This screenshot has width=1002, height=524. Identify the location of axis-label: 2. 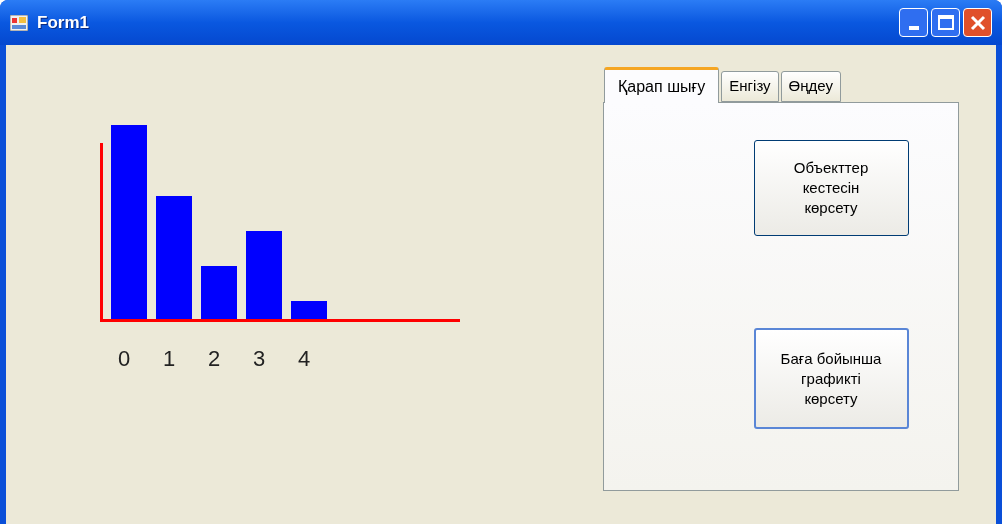
(214, 359).